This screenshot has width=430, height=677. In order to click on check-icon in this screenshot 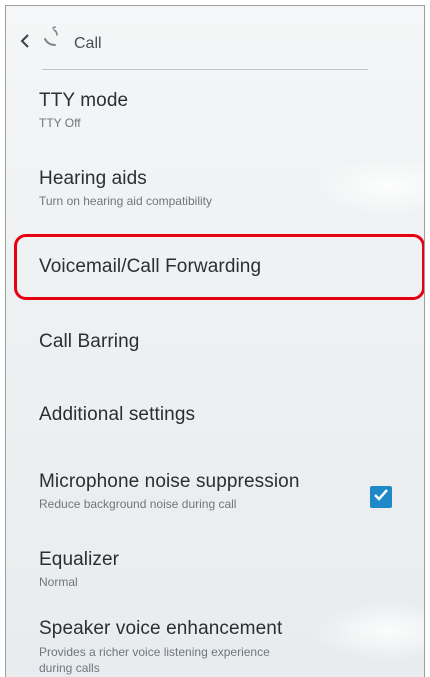, I will do `click(381, 497)`.